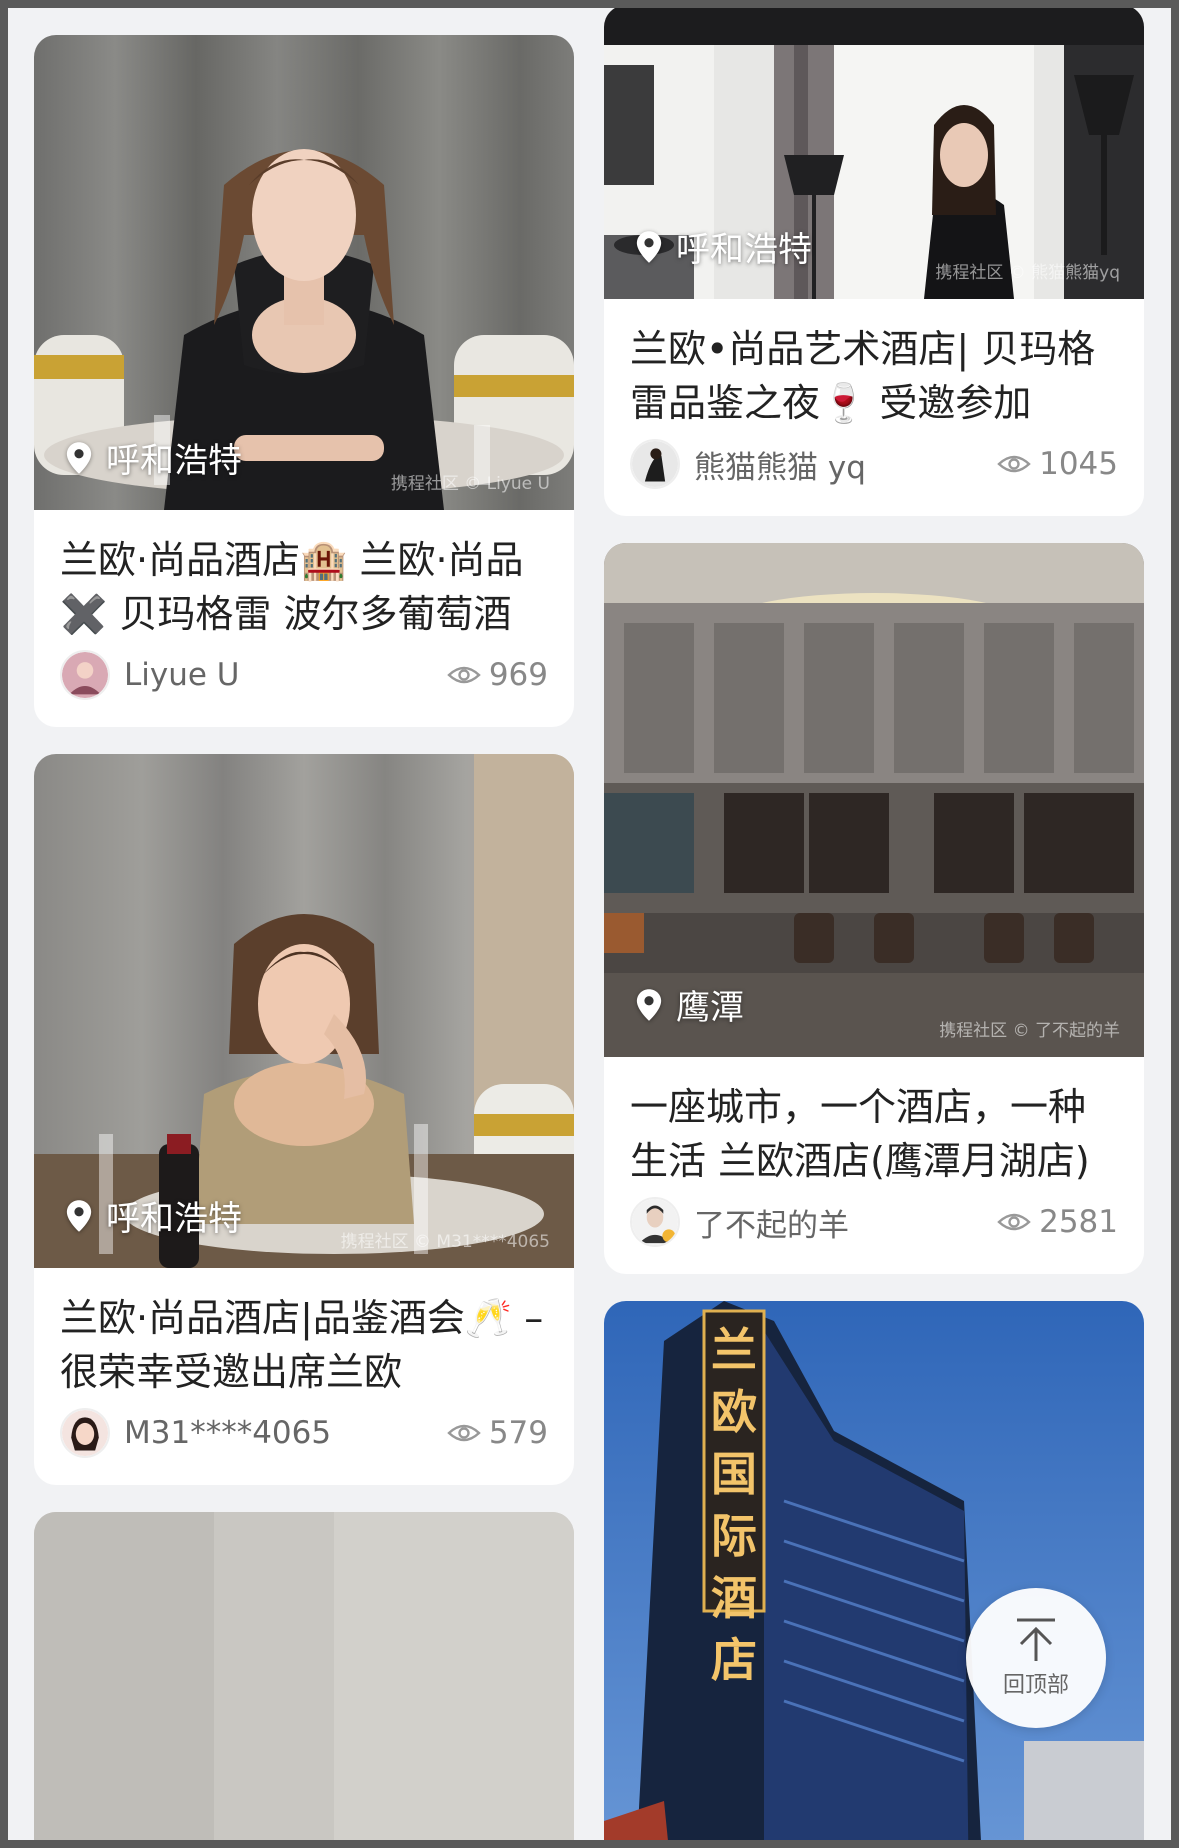  What do you see at coordinates (305, 1345) in the screenshot?
I see `note-title: 兰欧·尚品酒店|品鉴酒会🥂 – 很荣幸受邀出席兰欧` at bounding box center [305, 1345].